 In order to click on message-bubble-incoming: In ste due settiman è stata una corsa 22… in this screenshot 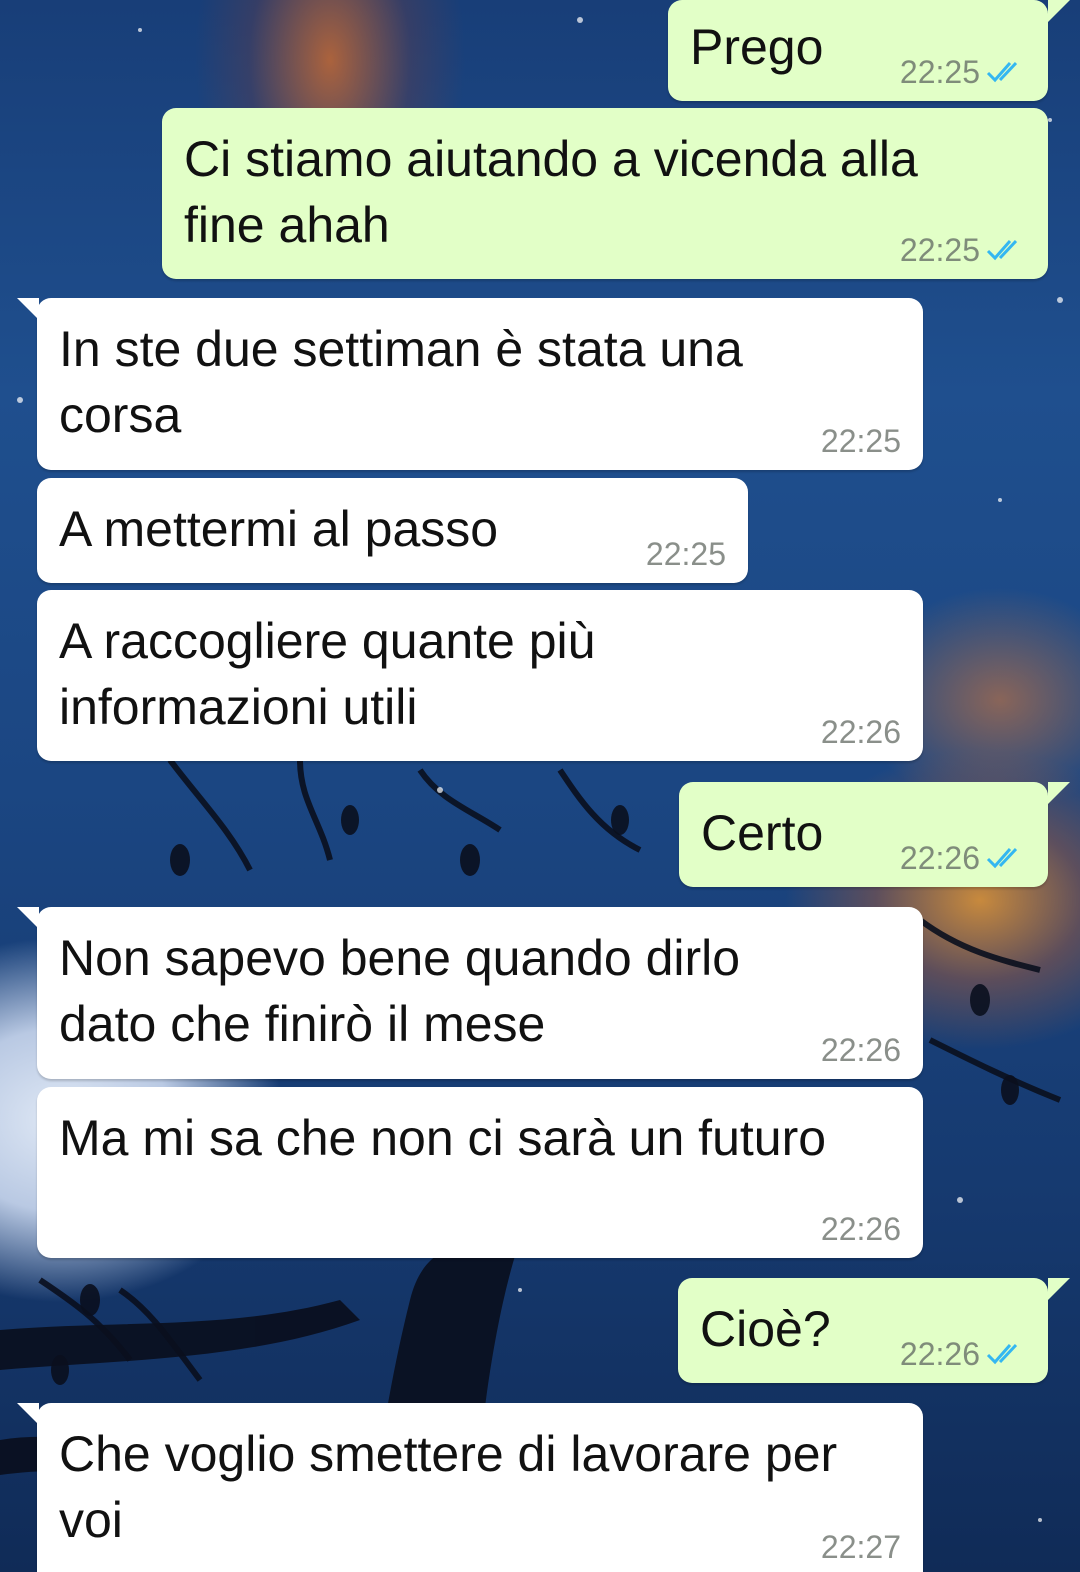, I will do `click(470, 384)`.